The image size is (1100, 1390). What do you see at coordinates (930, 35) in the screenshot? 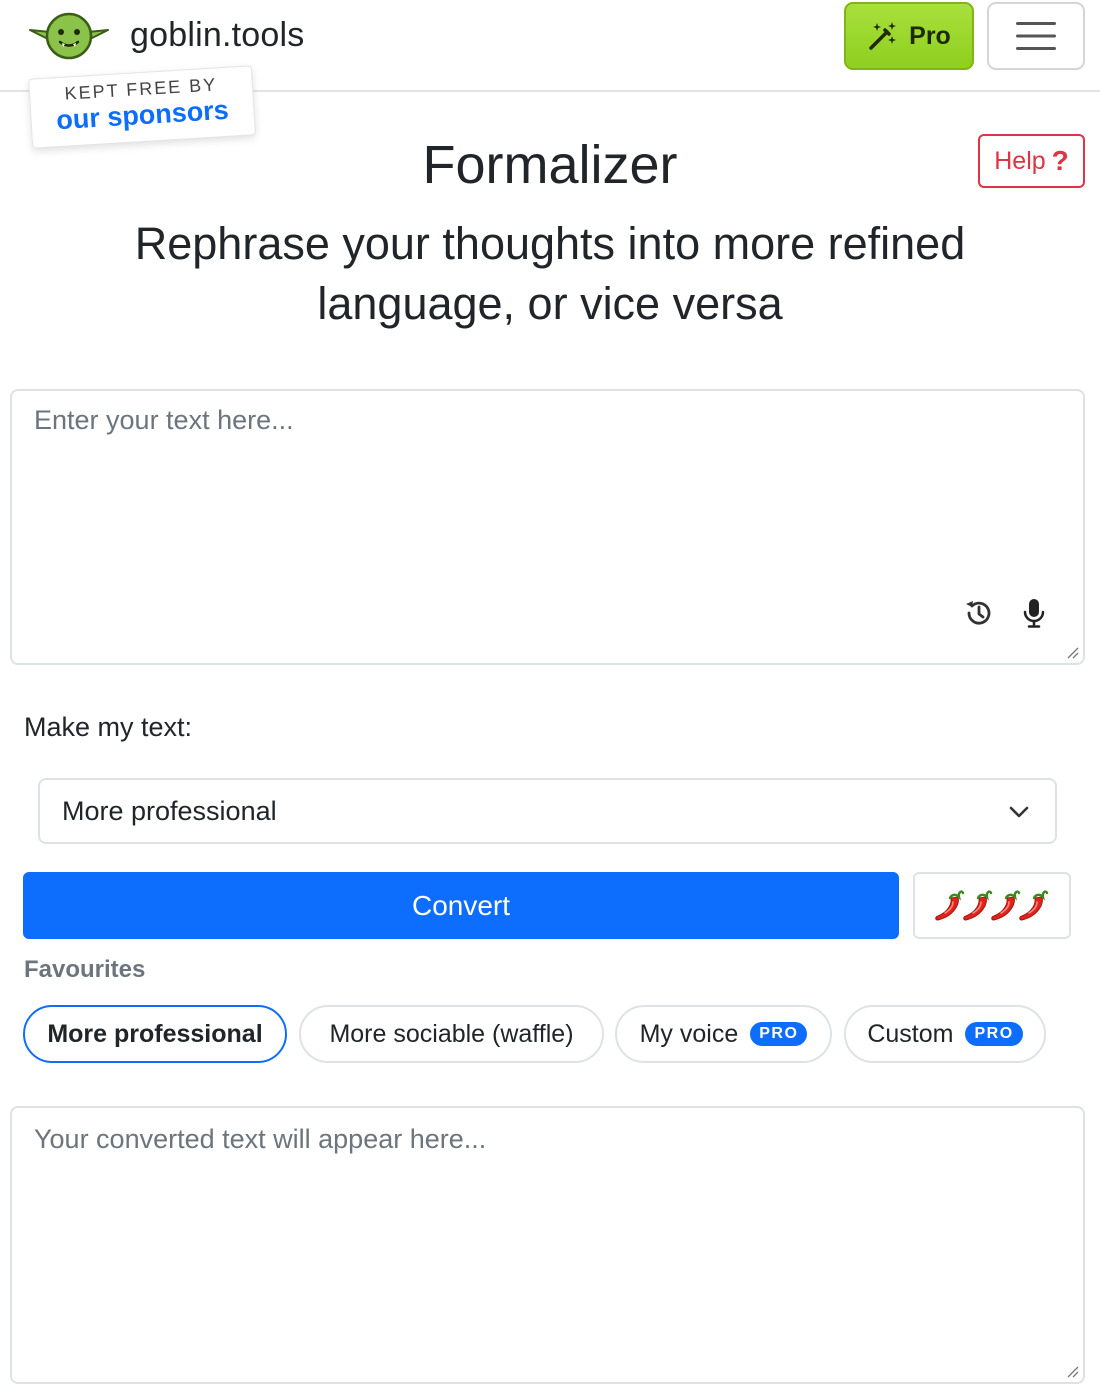
I see `pro-label: Pro` at bounding box center [930, 35].